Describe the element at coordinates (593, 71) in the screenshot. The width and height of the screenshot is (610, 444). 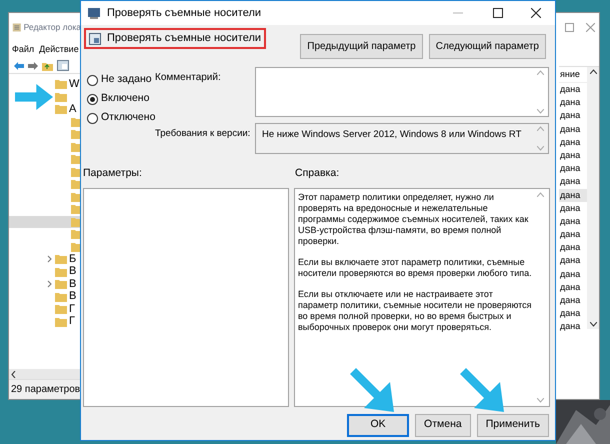
I see `scroll-up-icon` at that location.